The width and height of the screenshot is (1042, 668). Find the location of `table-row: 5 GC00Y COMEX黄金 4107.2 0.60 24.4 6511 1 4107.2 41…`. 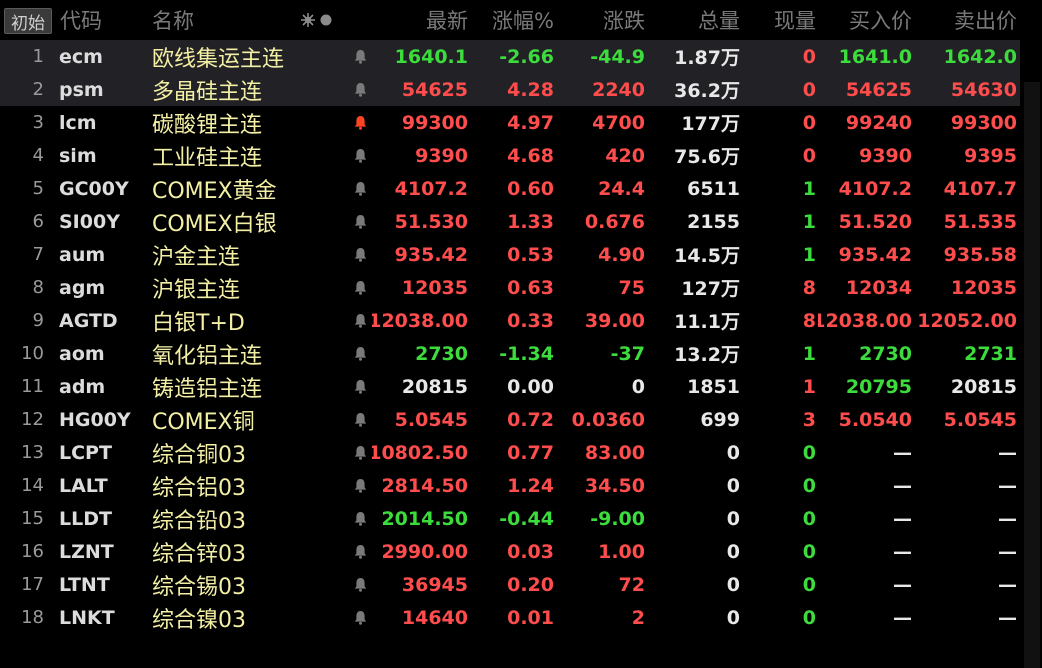

table-row: 5 GC00Y COMEX黄金 4107.2 0.60 24.4 6511 1 4107.2 41… is located at coordinates (521, 188).